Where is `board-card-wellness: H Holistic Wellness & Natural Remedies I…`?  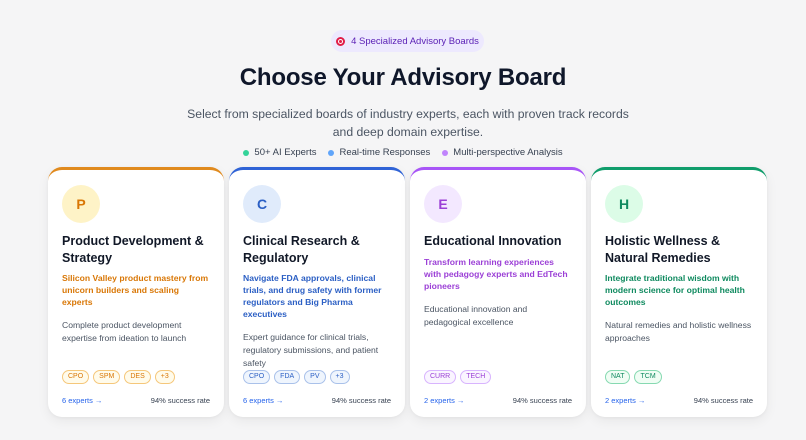
board-card-wellness: H Holistic Wellness & Natural Remedies I… is located at coordinates (679, 292).